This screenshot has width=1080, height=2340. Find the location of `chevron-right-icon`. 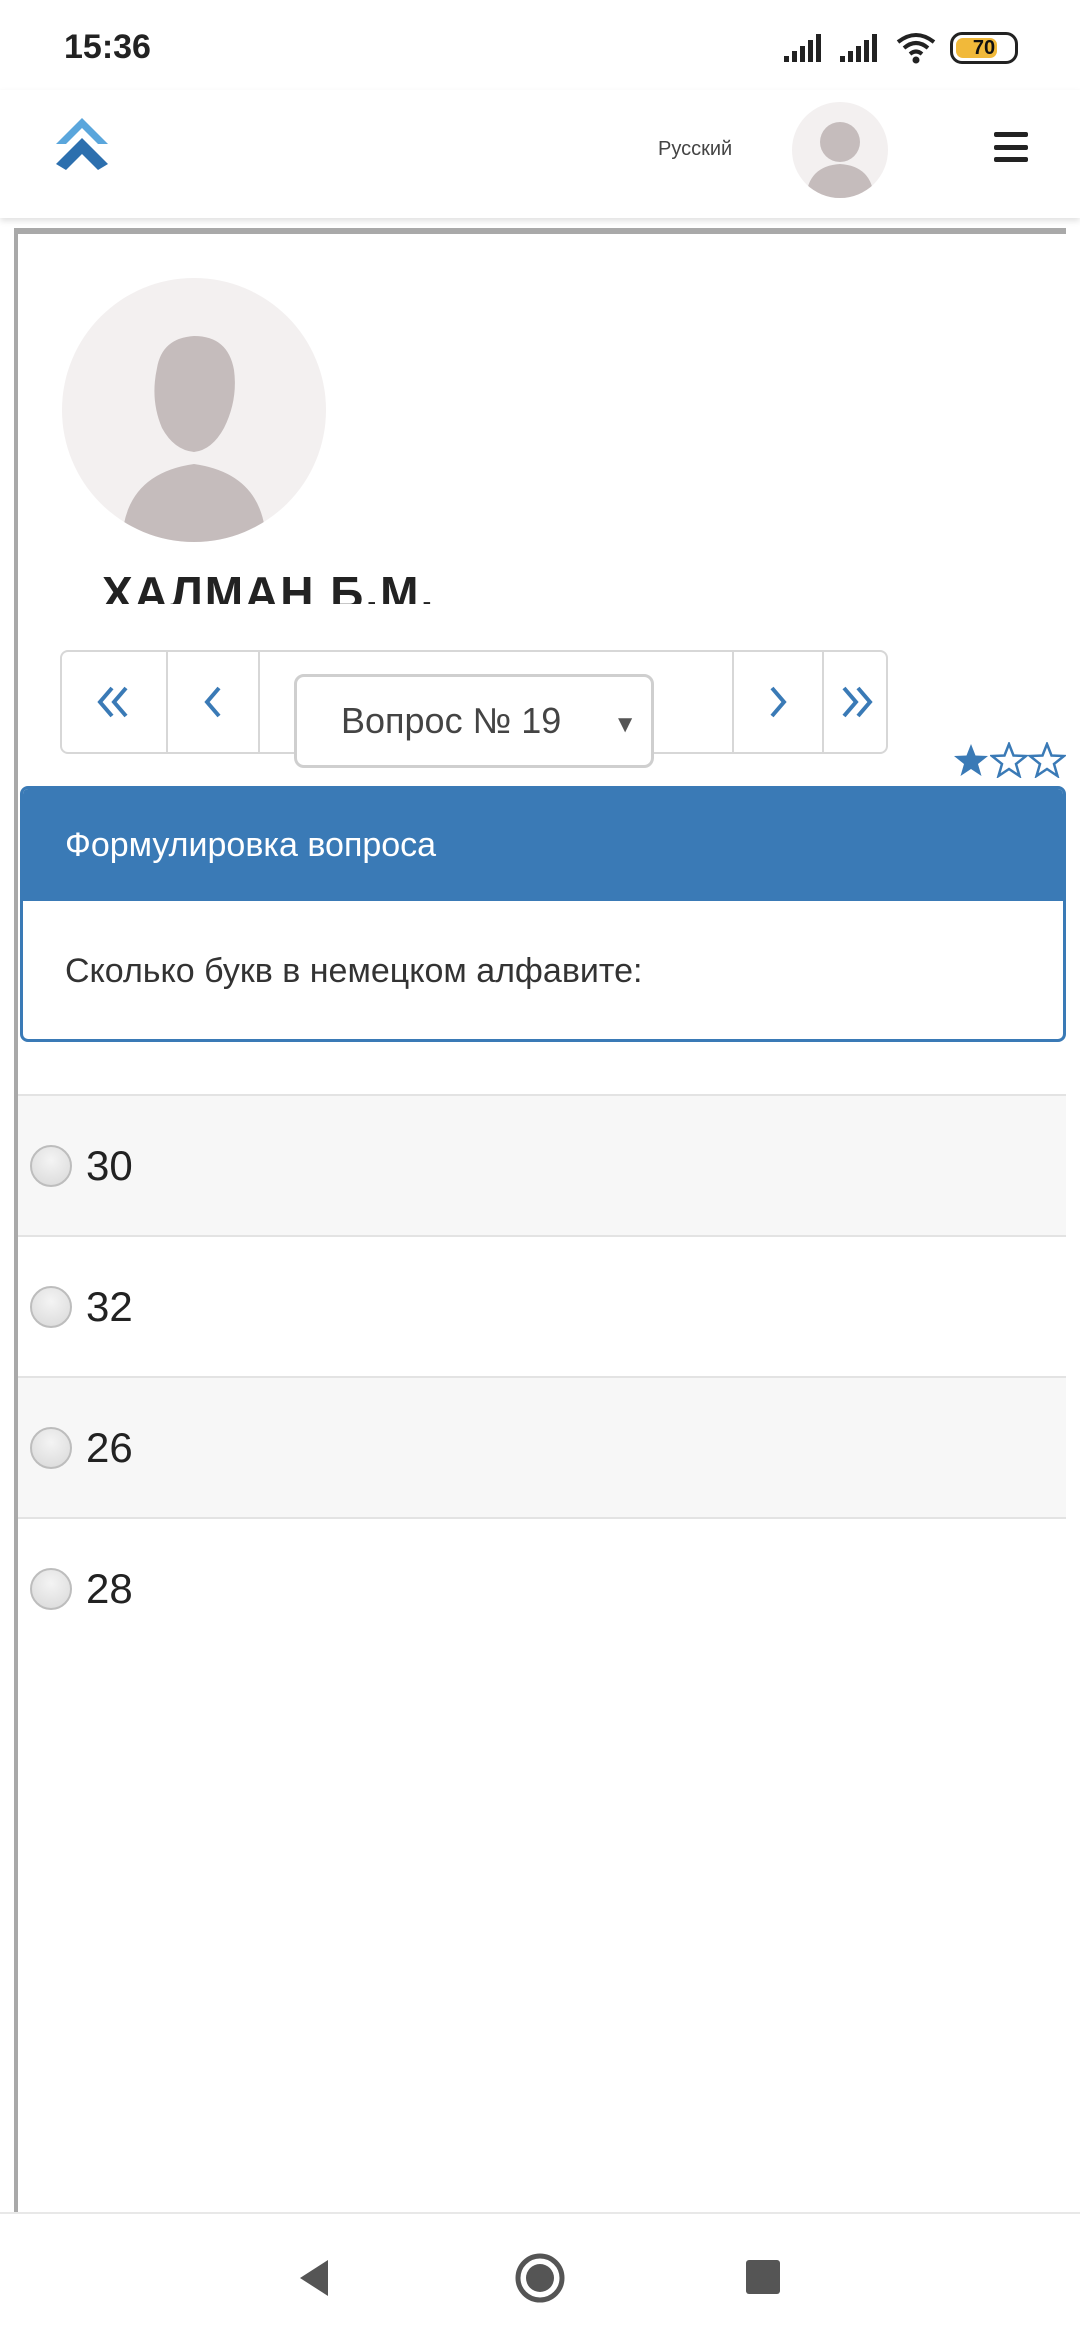

chevron-right-icon is located at coordinates (778, 702).